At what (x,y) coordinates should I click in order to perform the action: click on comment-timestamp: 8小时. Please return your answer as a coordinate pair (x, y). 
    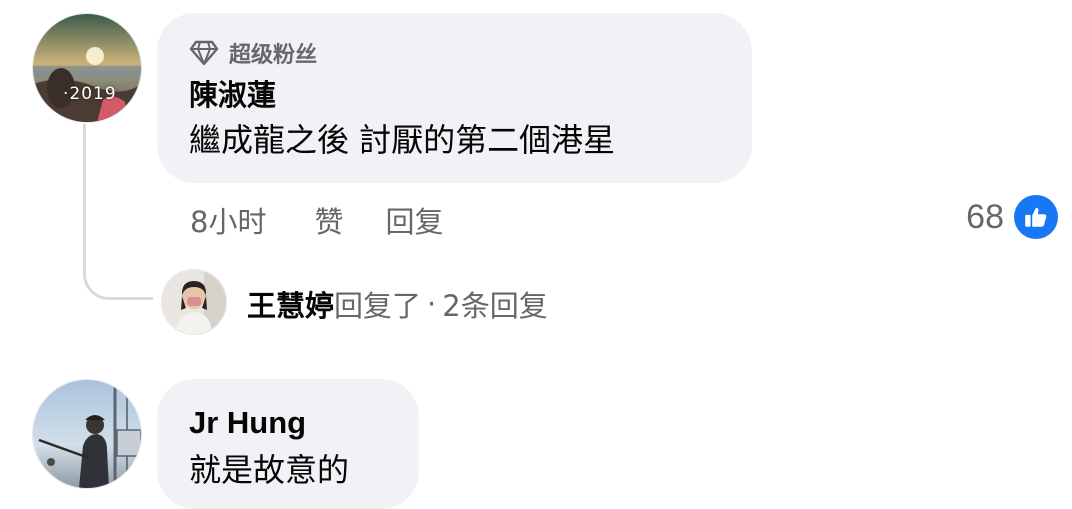
    Looking at the image, I should click on (228, 220).